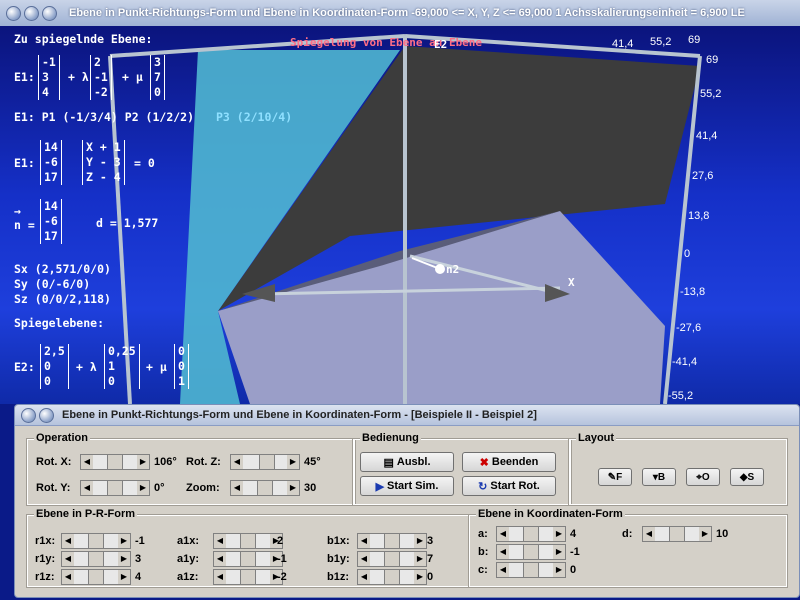 This screenshot has width=800, height=600. What do you see at coordinates (62, 299) in the screenshot?
I see `intercept-z: Sz (0/0/2,118)` at bounding box center [62, 299].